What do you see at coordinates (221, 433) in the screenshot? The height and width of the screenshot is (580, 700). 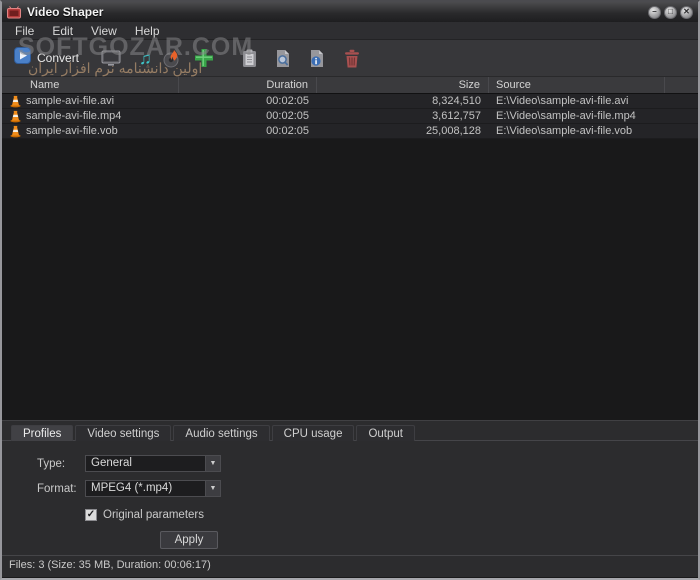 I see `tab: Audio settings` at bounding box center [221, 433].